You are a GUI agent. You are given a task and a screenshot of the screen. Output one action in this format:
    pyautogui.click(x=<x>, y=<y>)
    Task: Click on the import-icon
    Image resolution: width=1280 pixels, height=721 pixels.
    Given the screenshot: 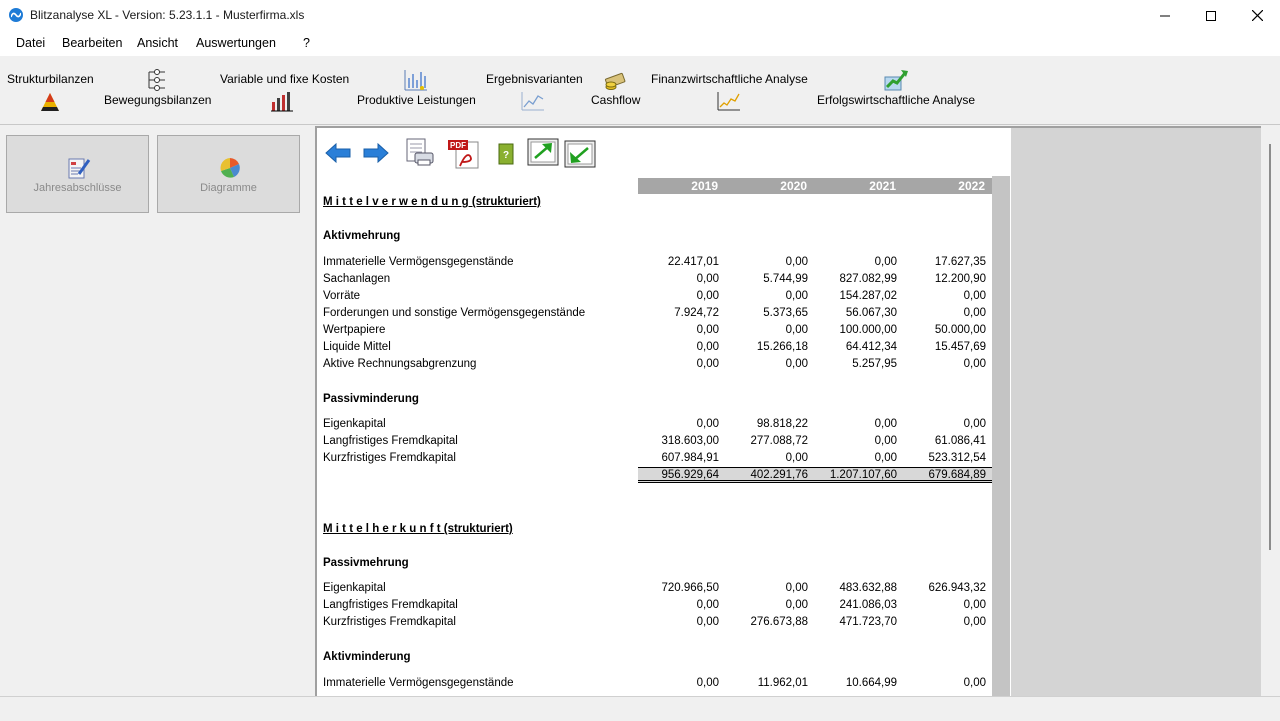 What is the action you would take?
    pyautogui.click(x=580, y=154)
    